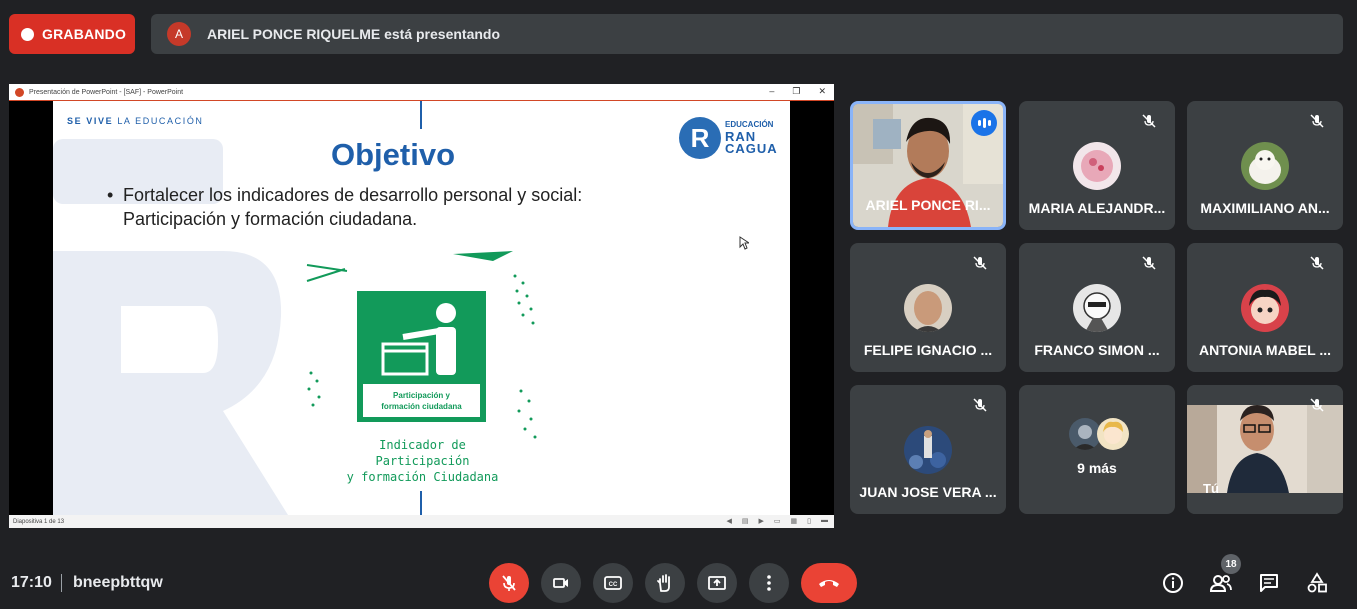  I want to click on camera-toggle-button, so click(561, 583).